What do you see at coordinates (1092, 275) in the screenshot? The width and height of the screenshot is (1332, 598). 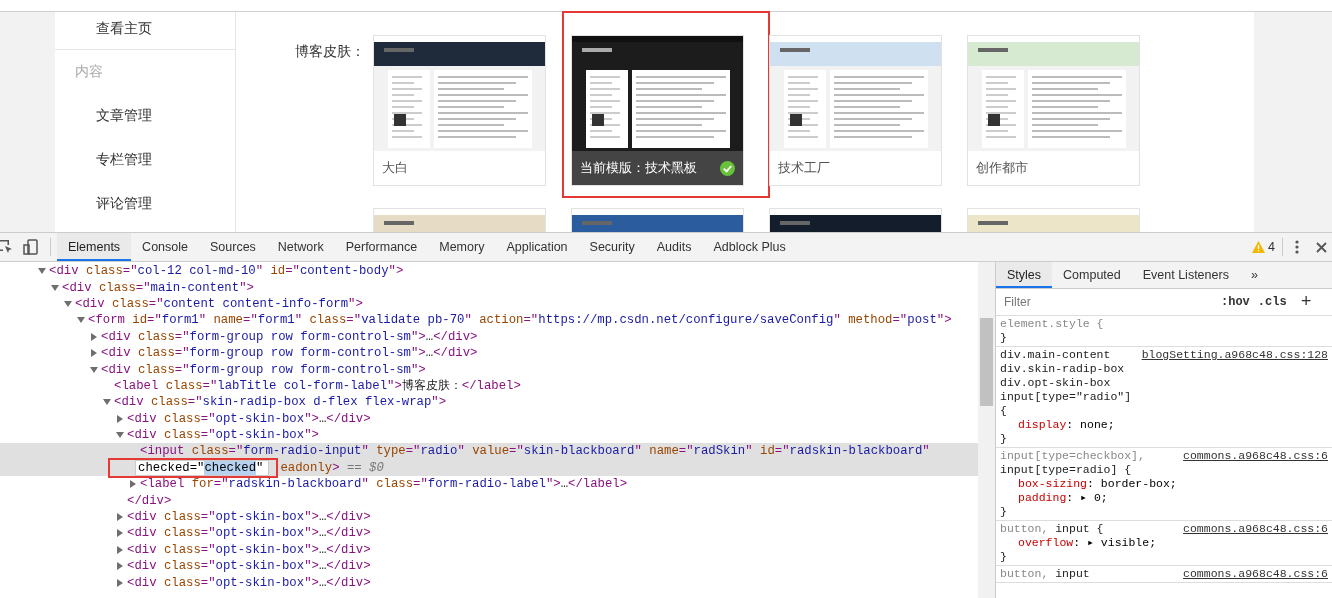 I see `styles-tab: Computed` at bounding box center [1092, 275].